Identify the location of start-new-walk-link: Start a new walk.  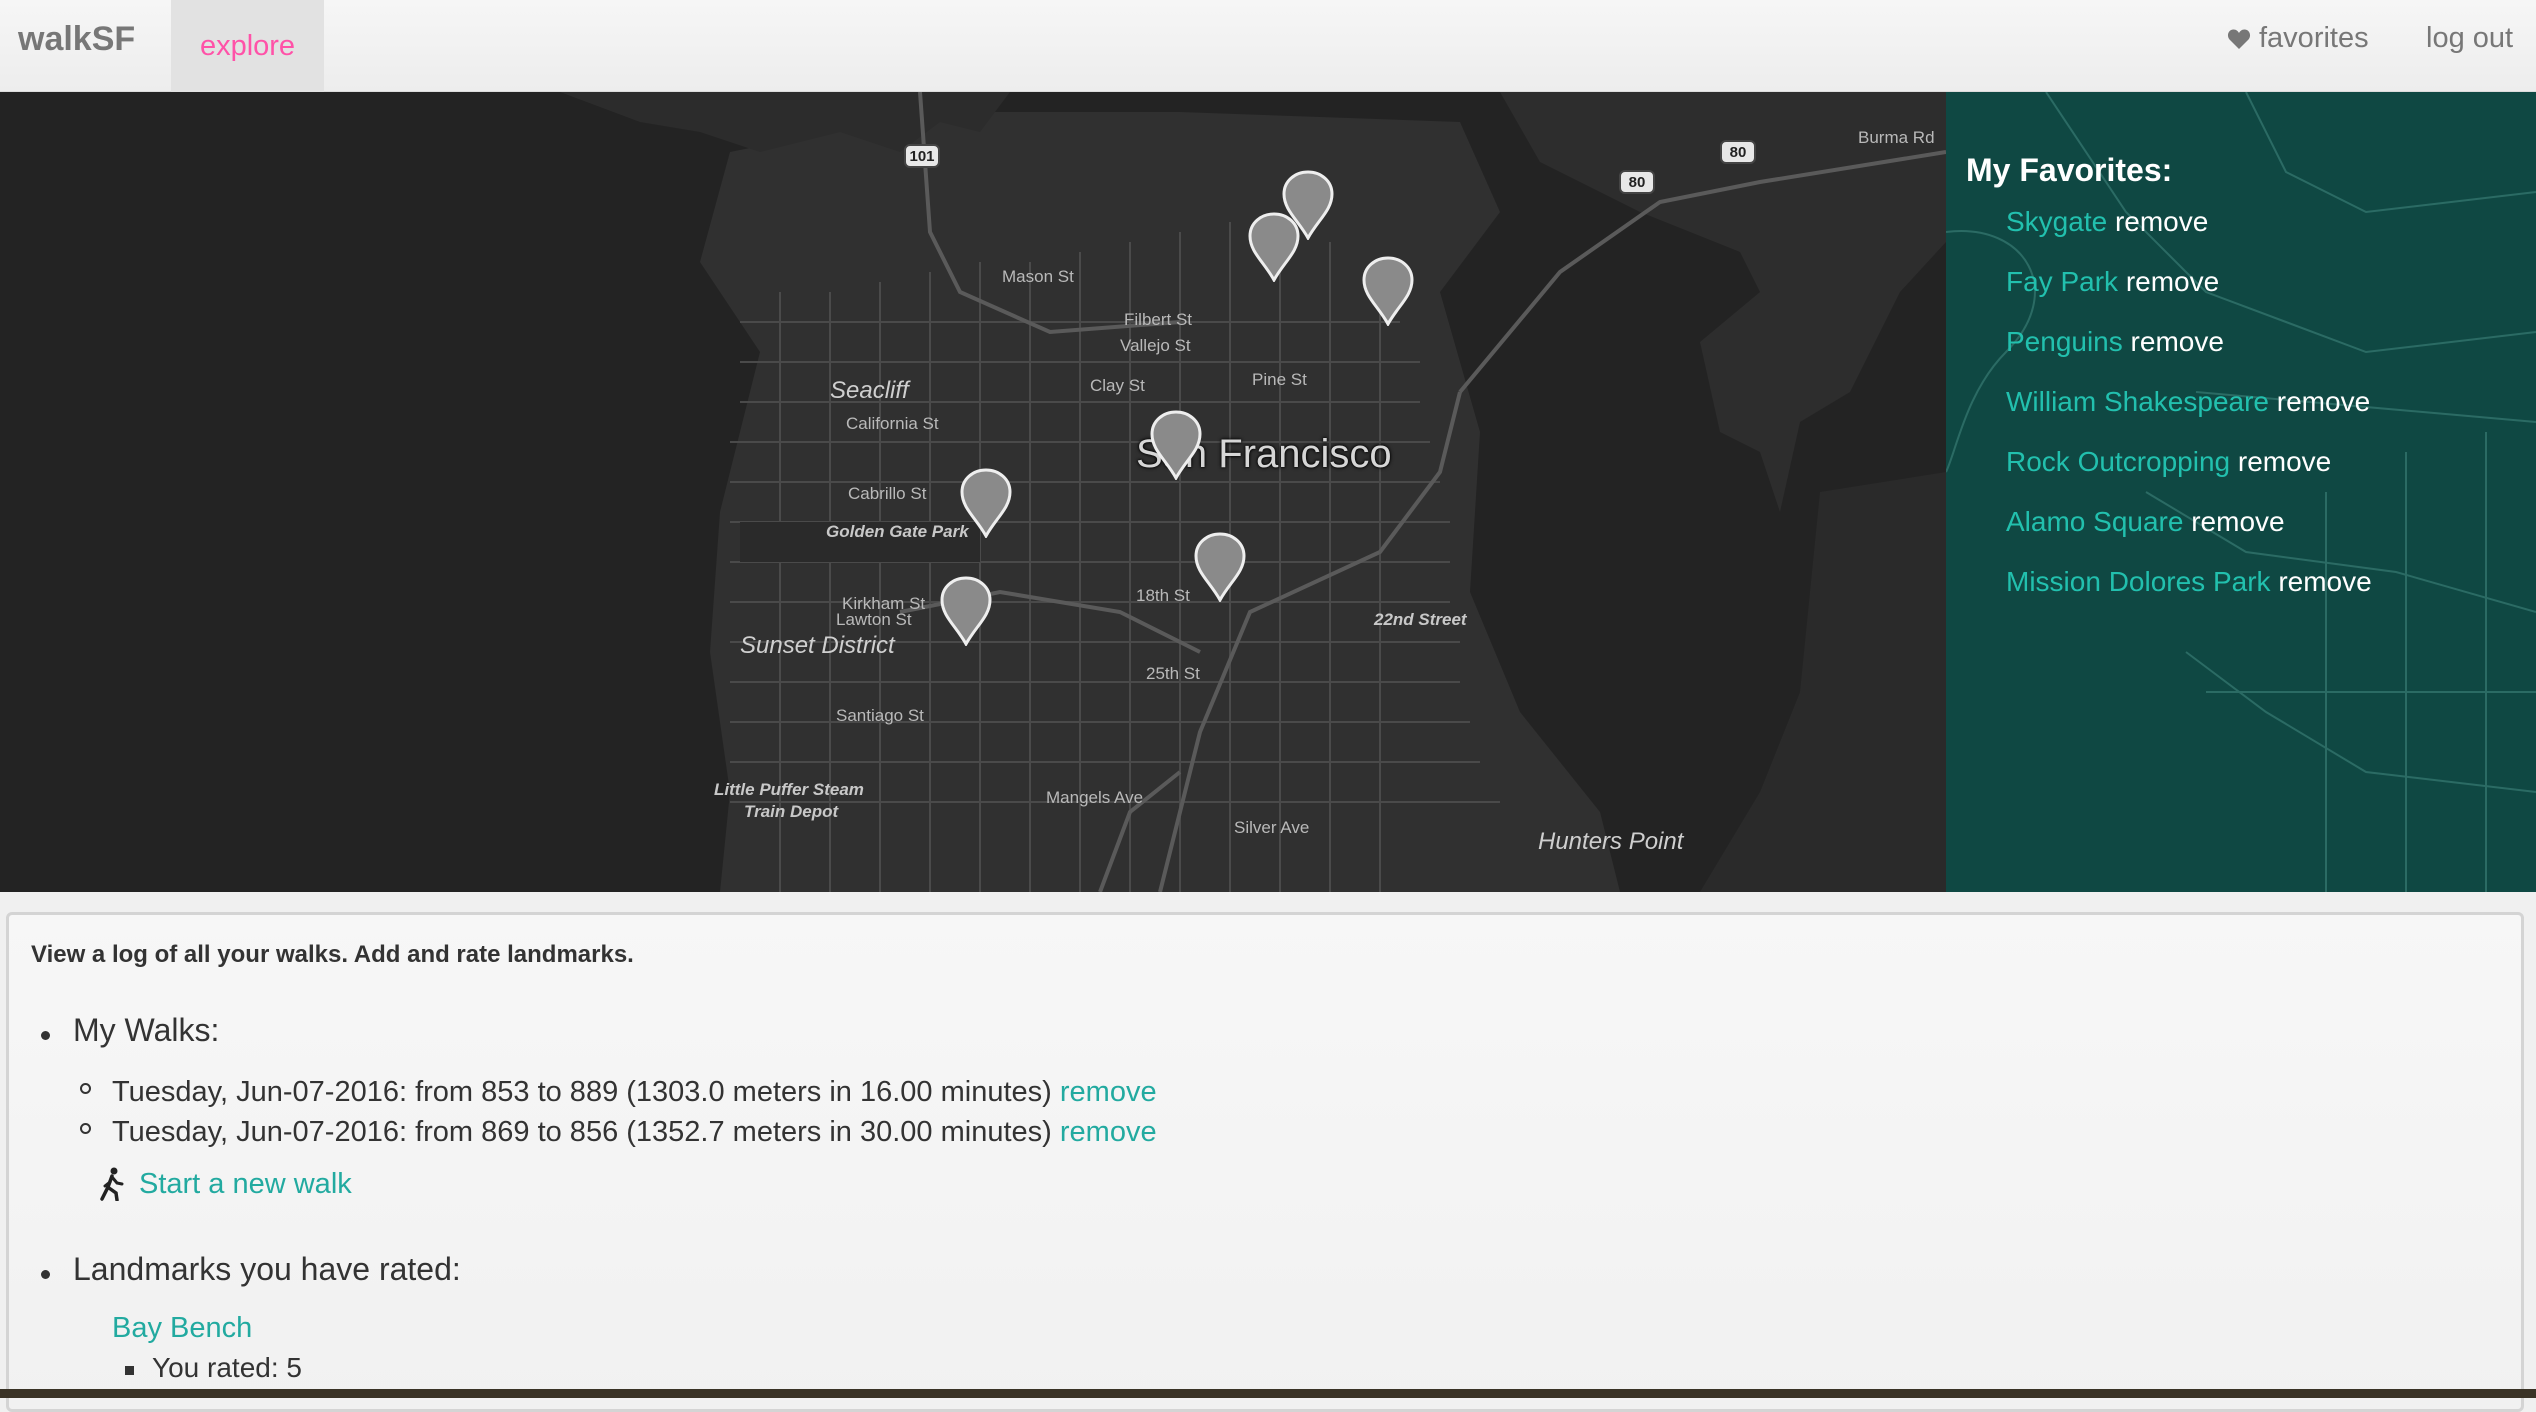
(225, 1184).